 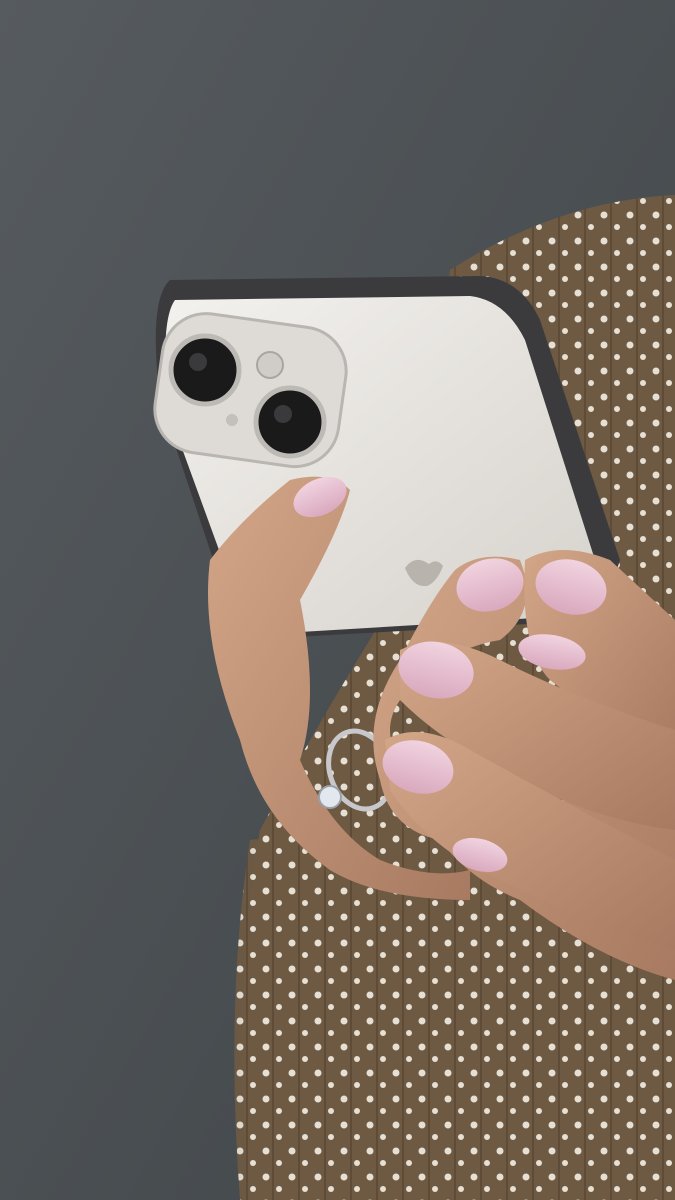 I want to click on ring-diamond, so click(x=330, y=797).